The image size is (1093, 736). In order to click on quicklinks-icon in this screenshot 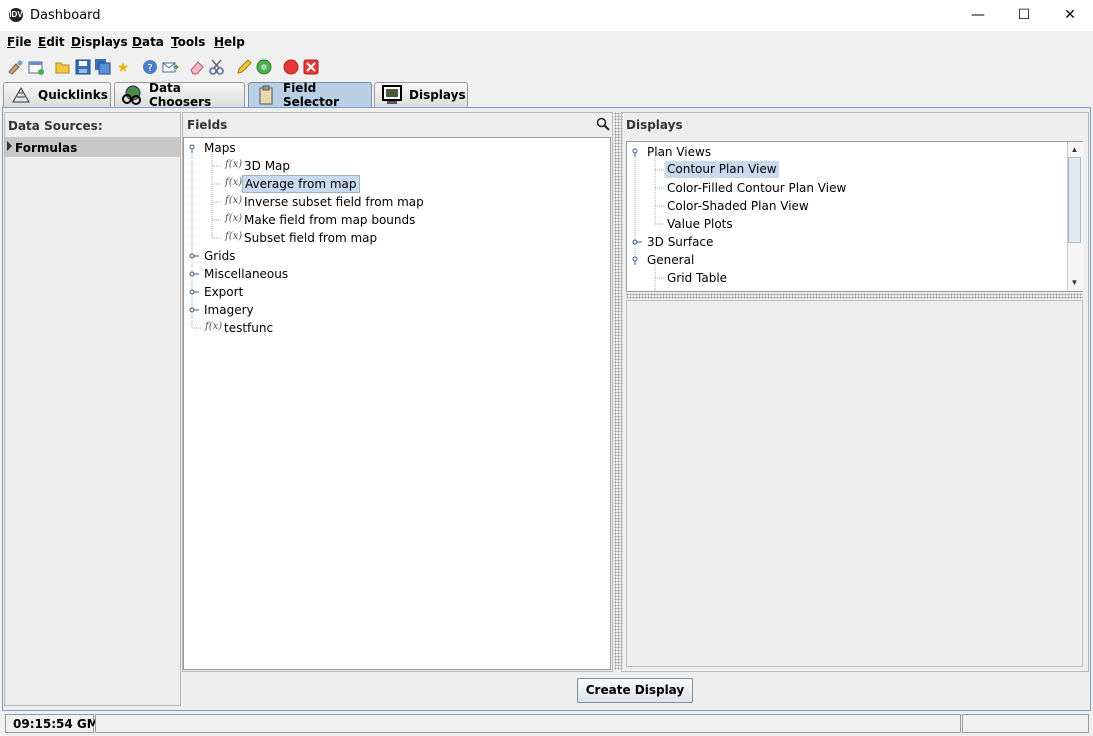, I will do `click(21, 95)`.